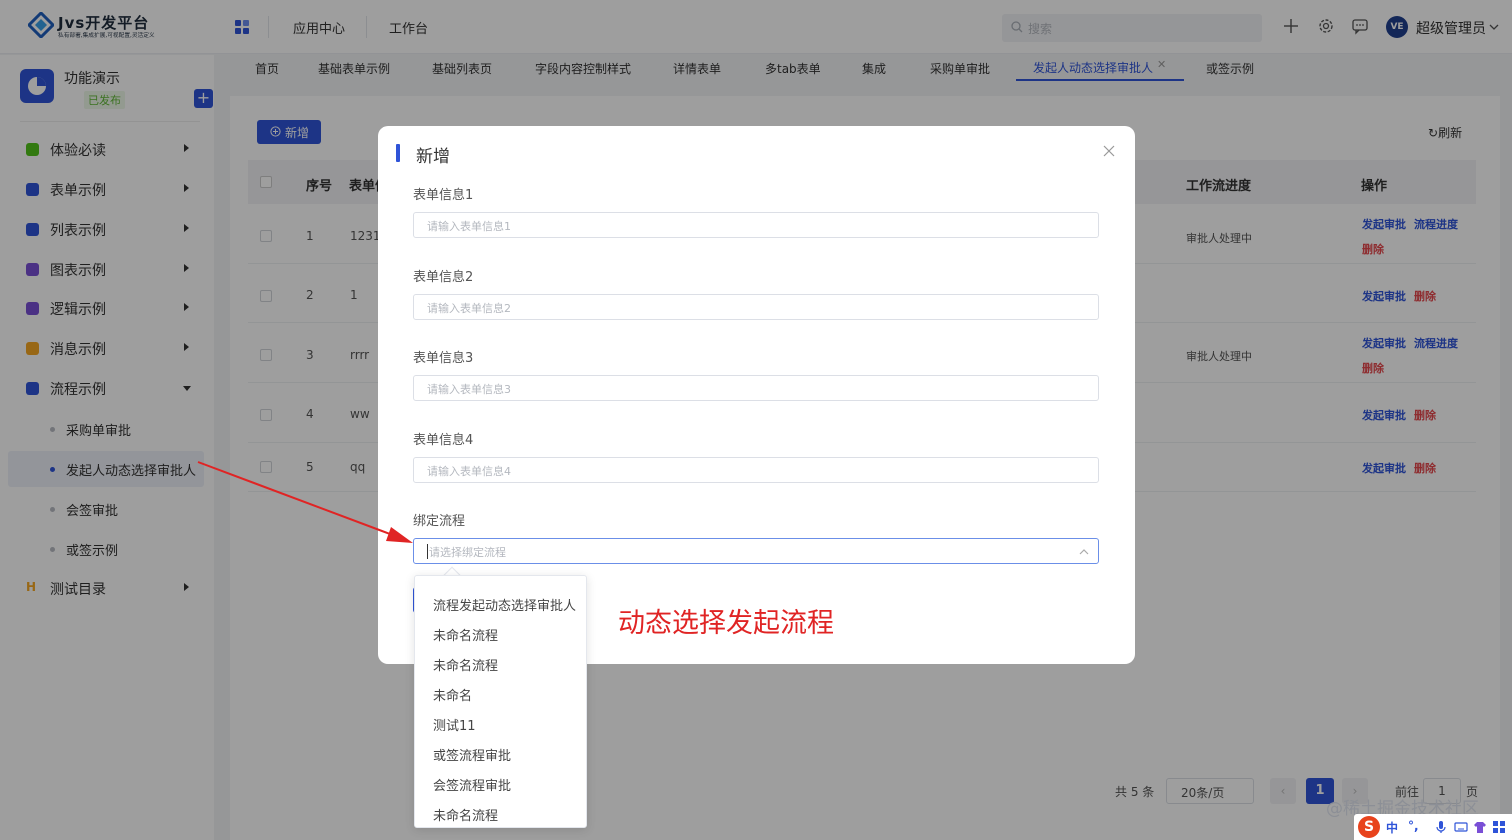 The width and height of the screenshot is (1512, 840). I want to click on ime-toolbar: S 中 °,, so click(1433, 827).